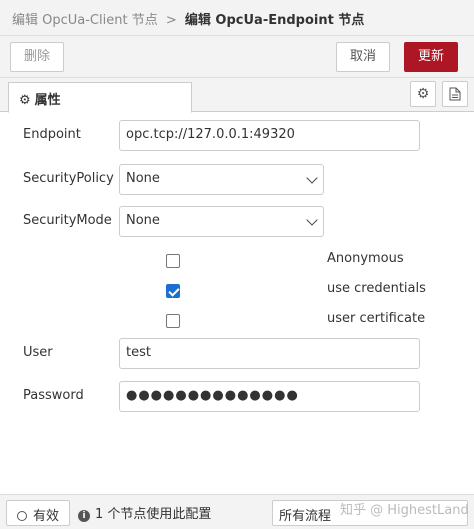  What do you see at coordinates (67, 220) in the screenshot?
I see `security-mode-label: SecurityMode` at bounding box center [67, 220].